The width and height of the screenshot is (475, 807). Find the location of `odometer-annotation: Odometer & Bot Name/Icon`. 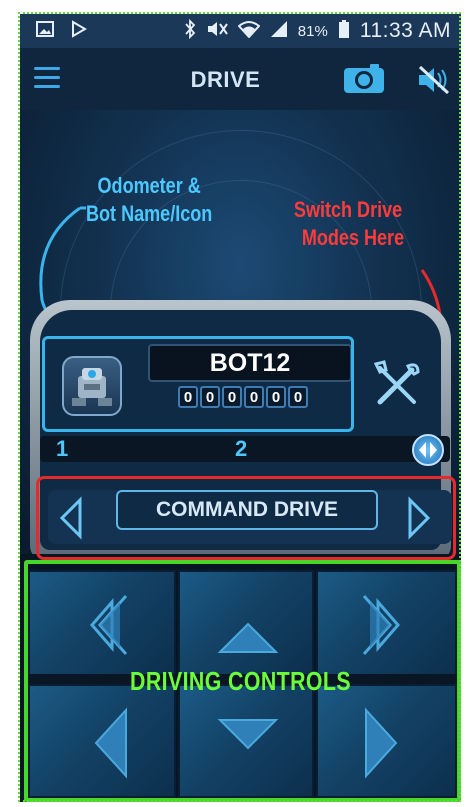

odometer-annotation: Odometer & Bot Name/Icon is located at coordinates (149, 199).